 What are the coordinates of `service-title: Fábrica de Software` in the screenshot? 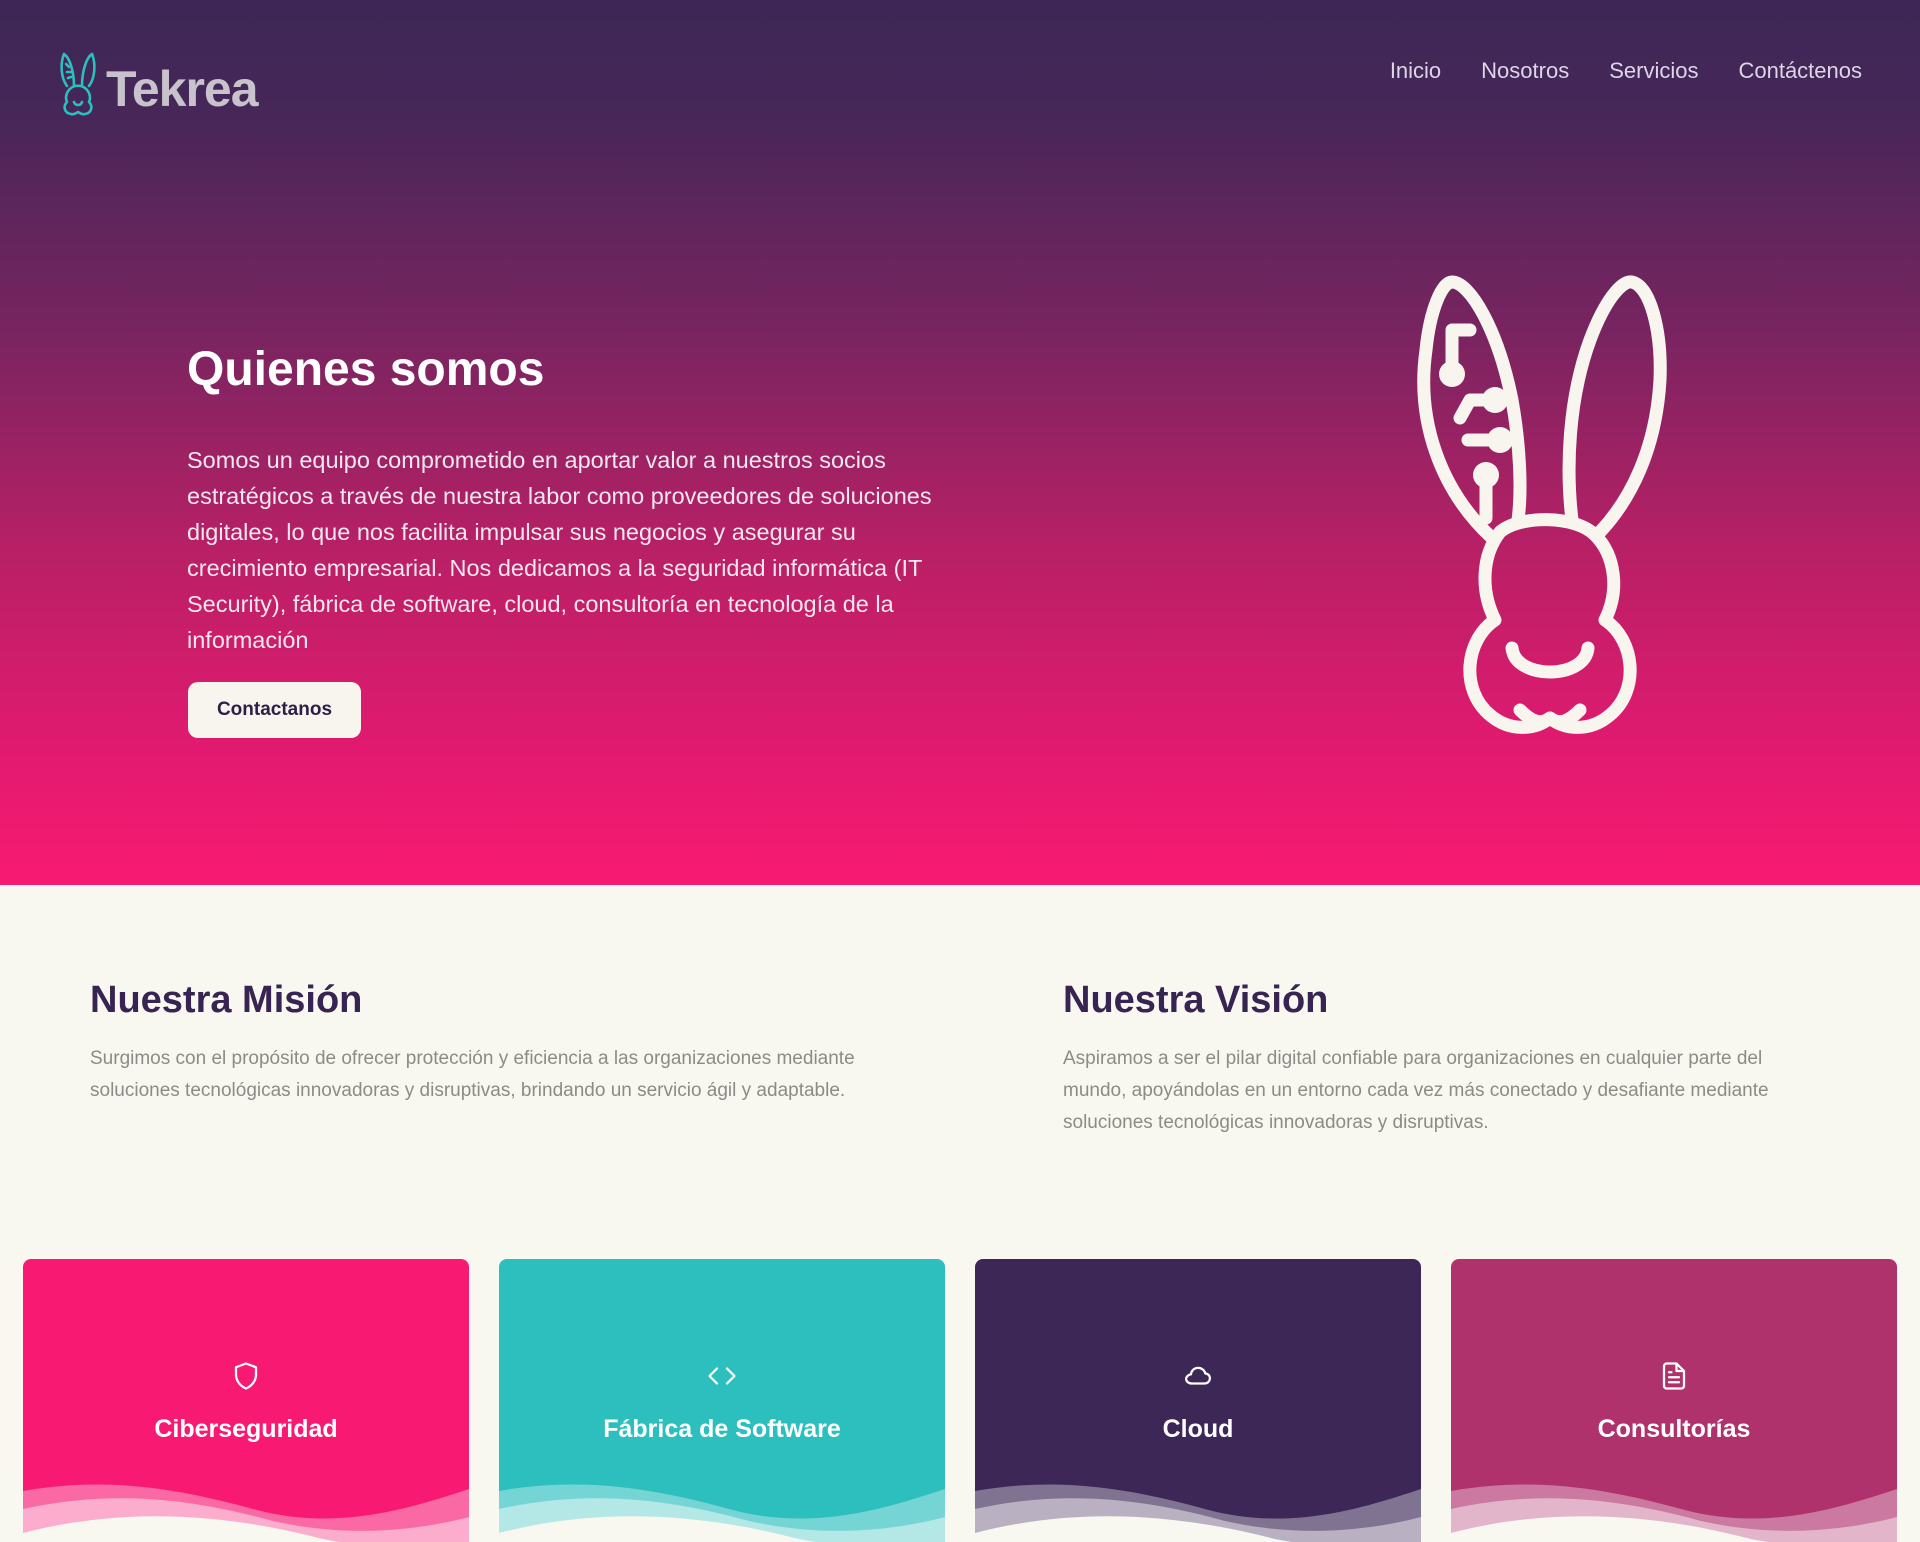 It's located at (722, 1429).